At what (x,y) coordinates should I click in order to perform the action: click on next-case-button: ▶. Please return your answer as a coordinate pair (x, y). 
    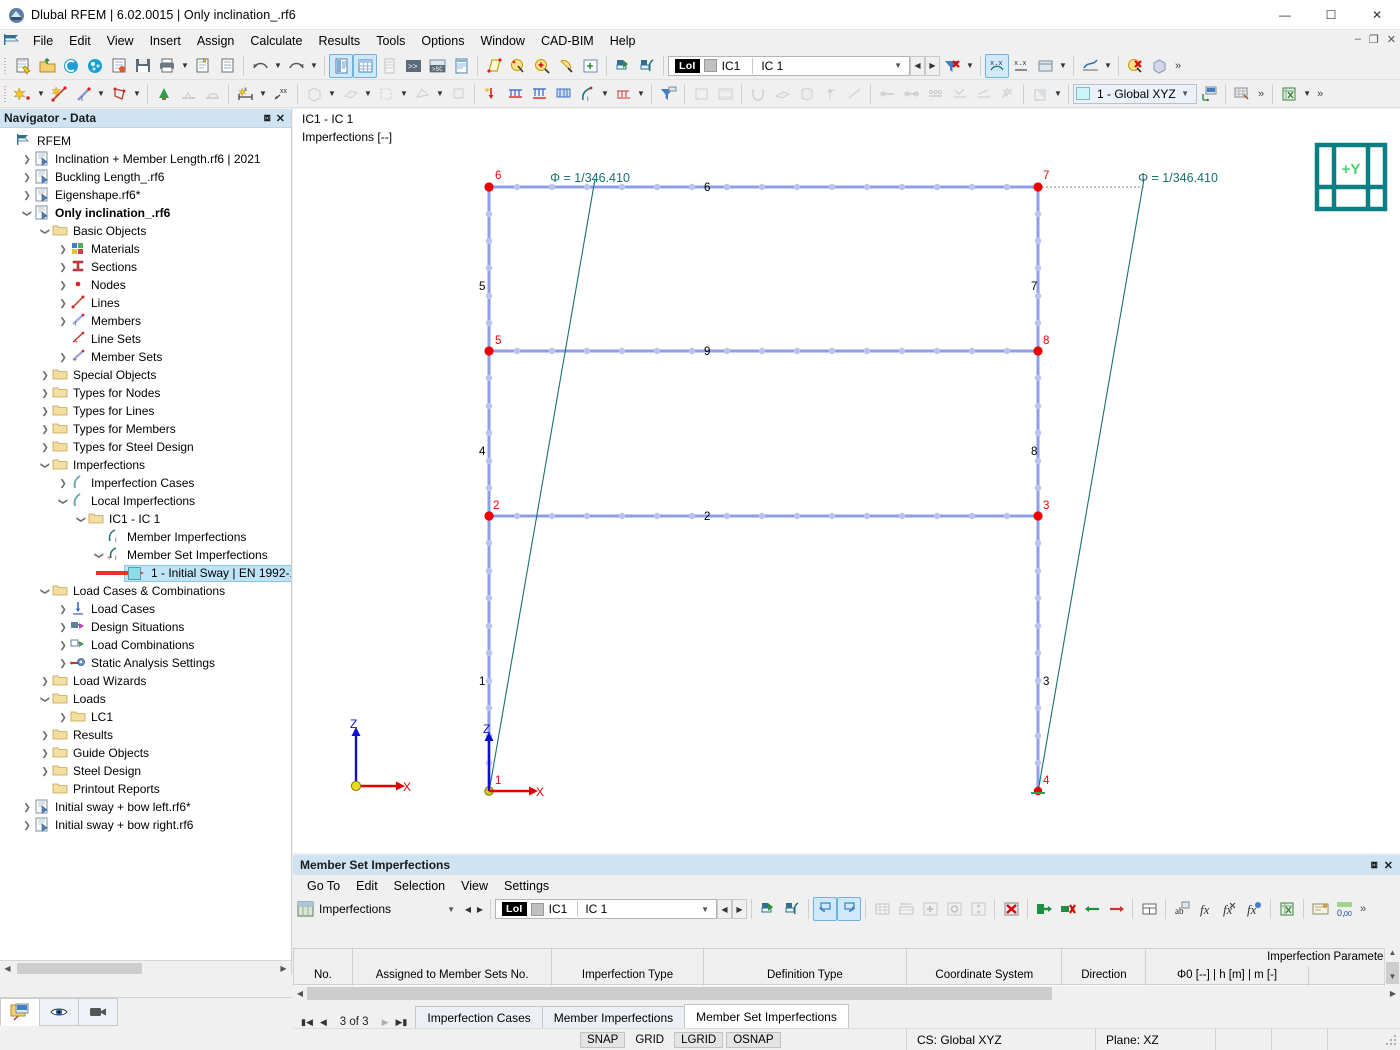
    Looking at the image, I should click on (932, 65).